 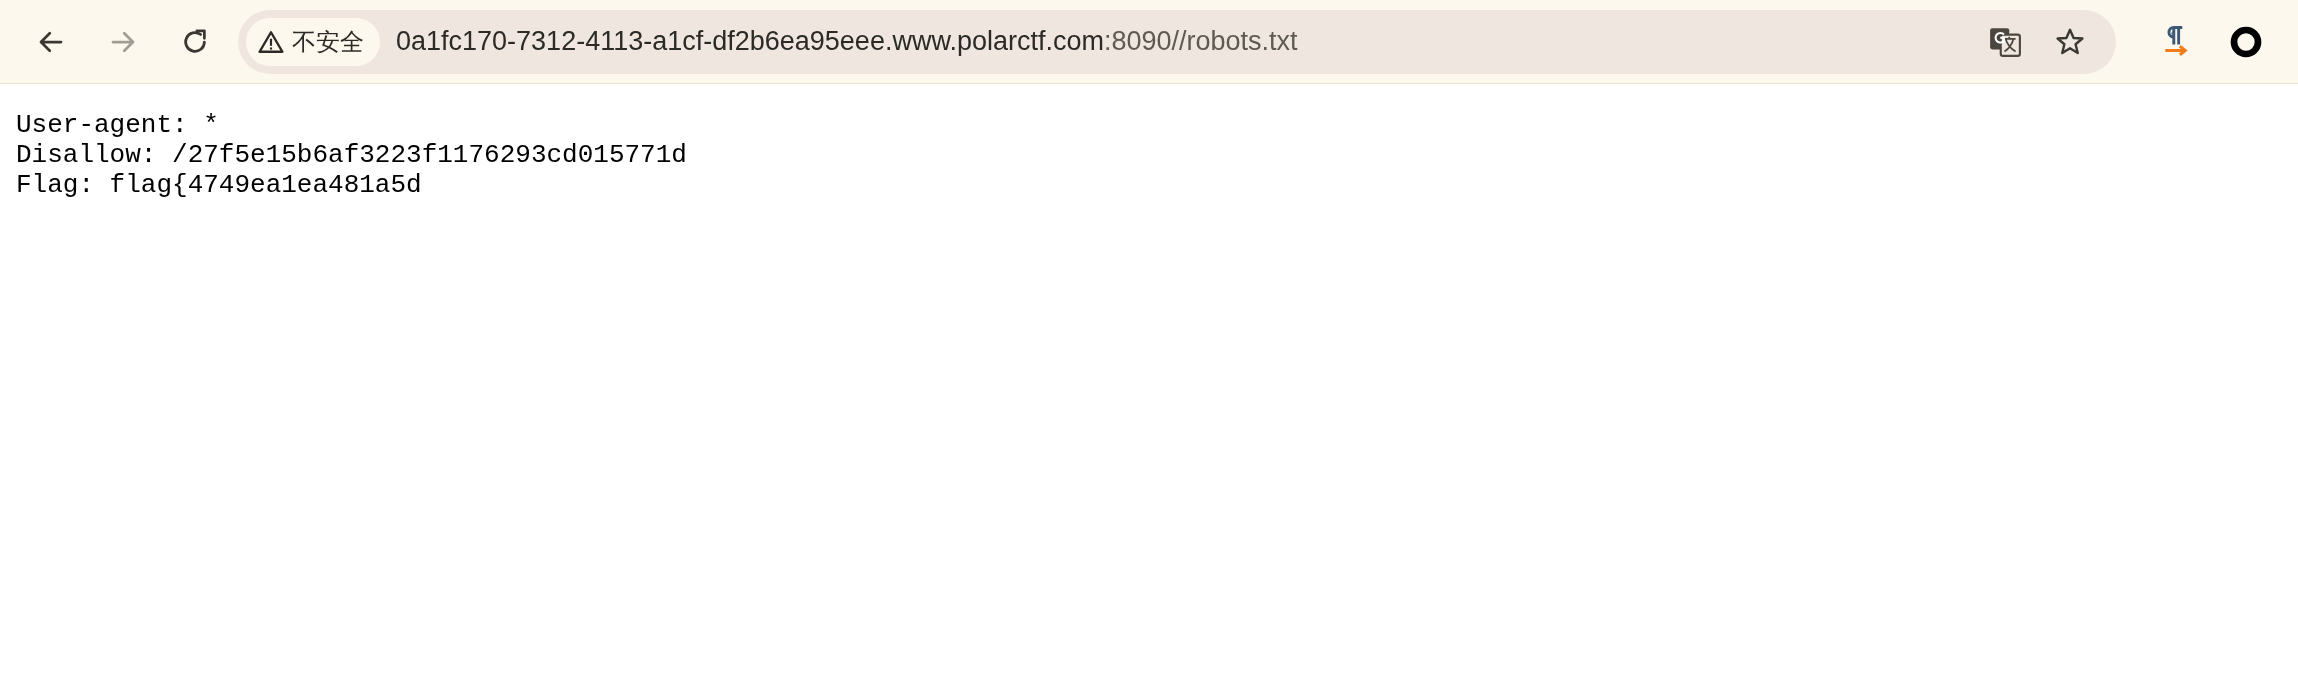 What do you see at coordinates (117, 125) in the screenshot?
I see `text-line: User-agent: *` at bounding box center [117, 125].